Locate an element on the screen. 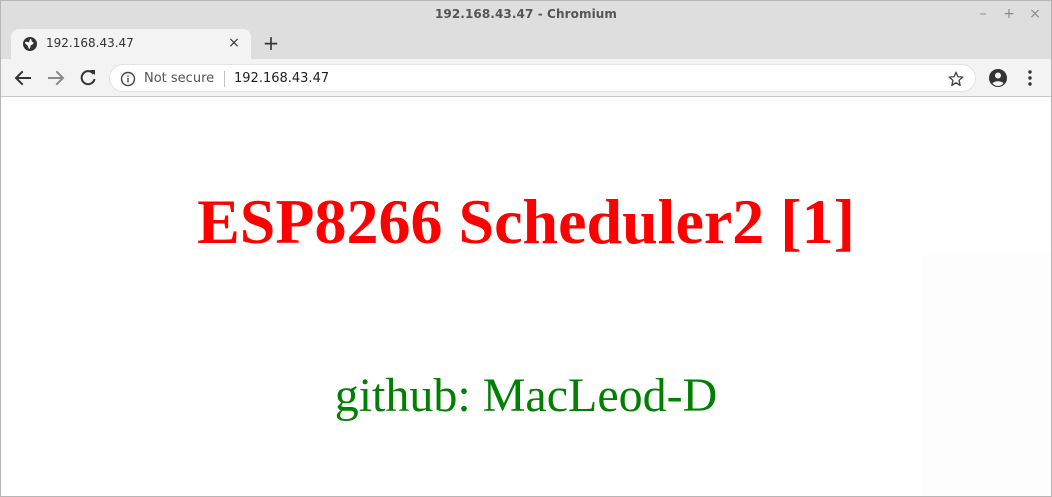  tab-strip: 192.168.43.47 × + is located at coordinates (526, 44).